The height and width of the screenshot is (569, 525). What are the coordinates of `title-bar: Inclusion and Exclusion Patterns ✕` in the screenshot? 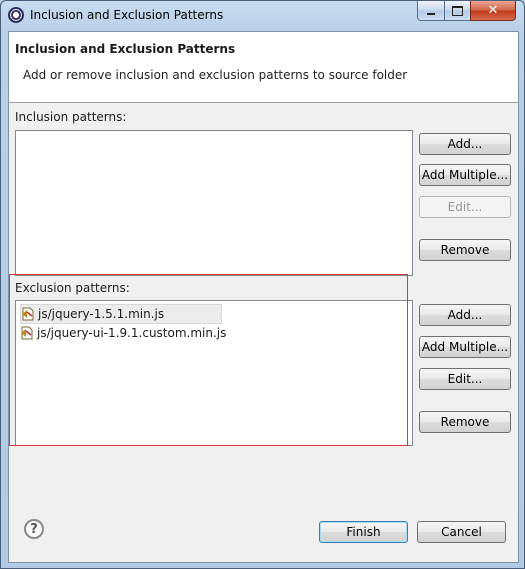 It's located at (262, 16).